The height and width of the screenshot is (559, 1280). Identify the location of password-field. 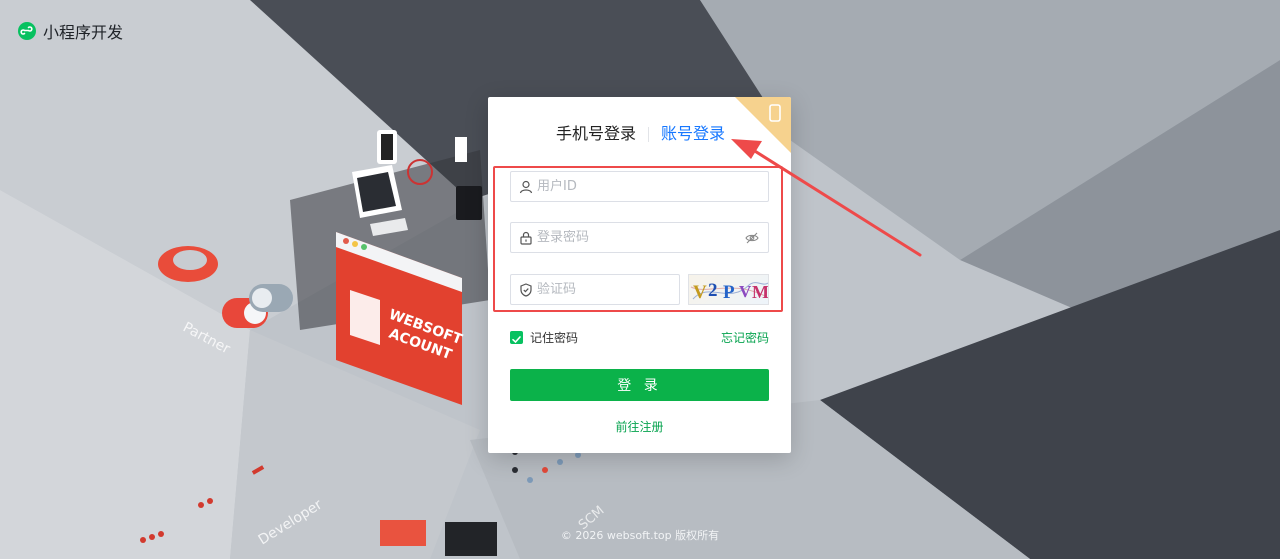
(639, 237).